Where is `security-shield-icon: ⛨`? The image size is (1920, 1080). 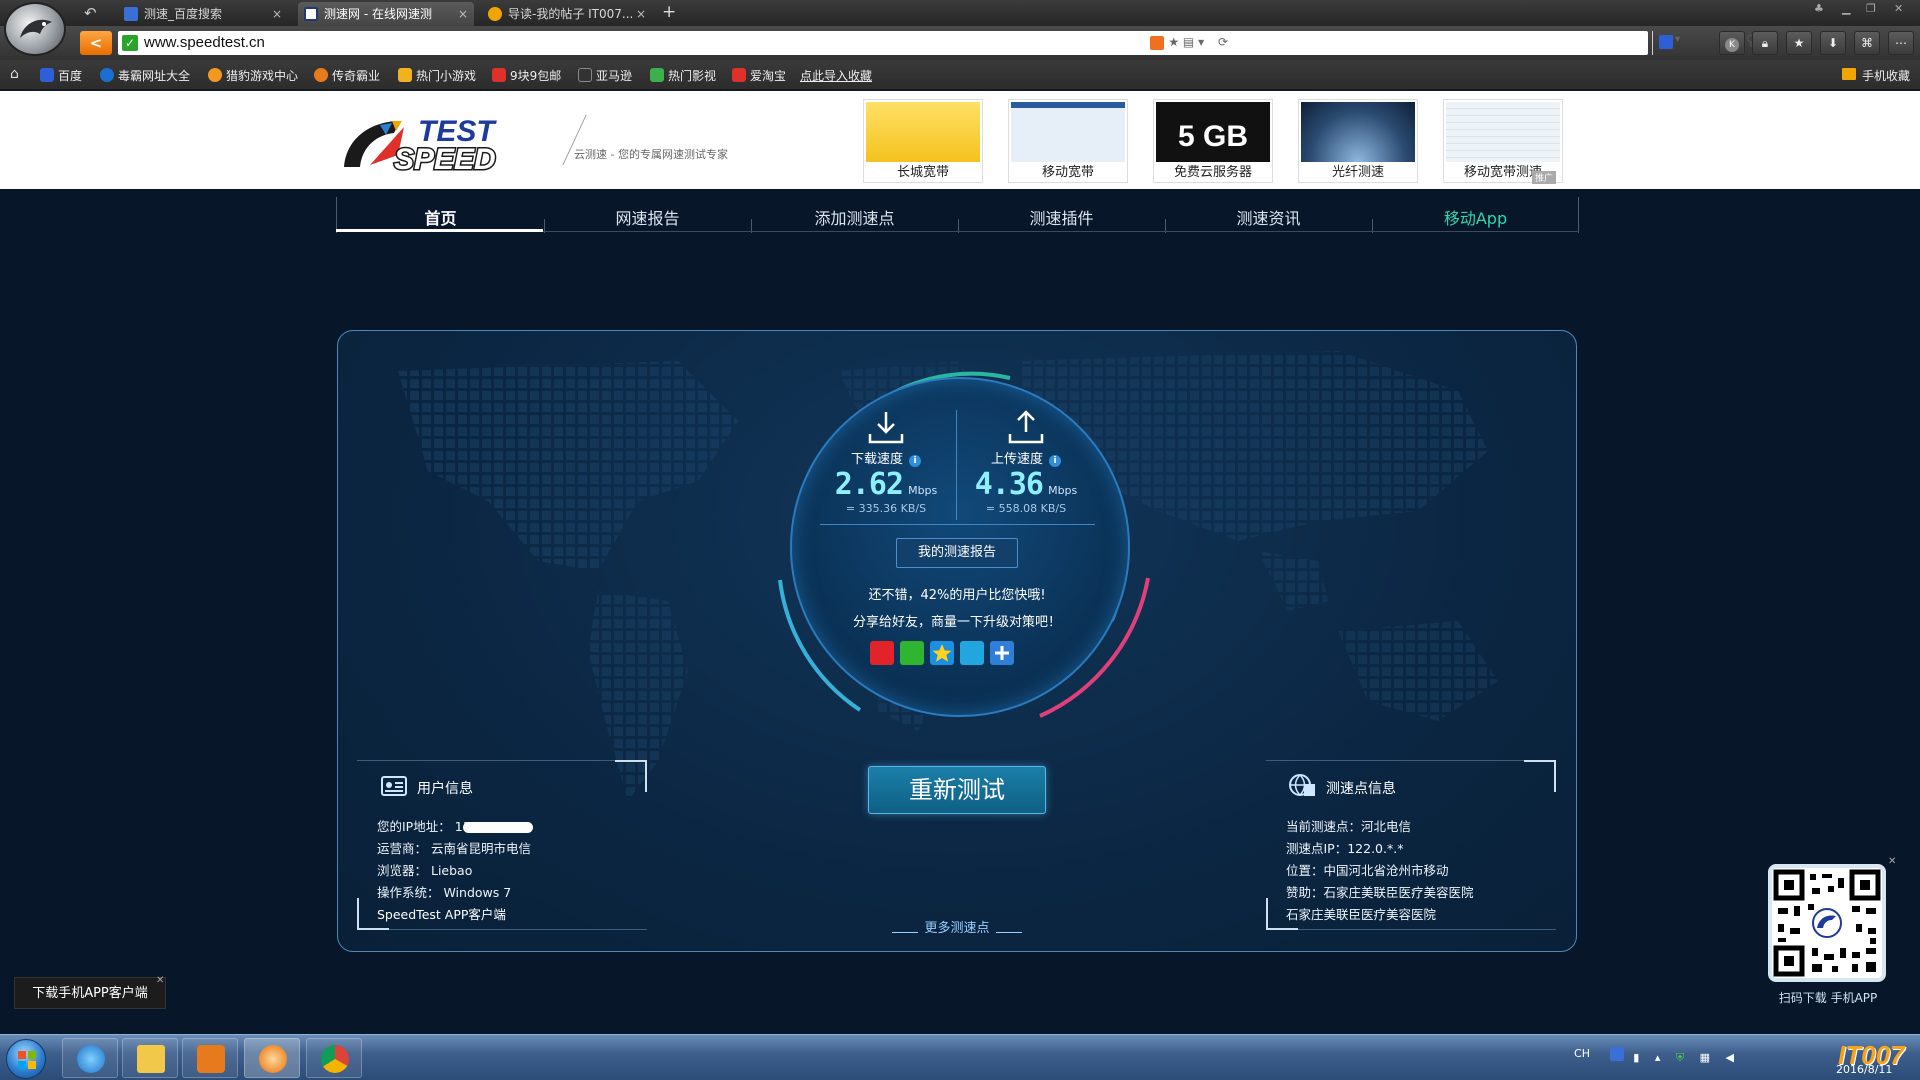
security-shield-icon: ⛨ is located at coordinates (1683, 1057).